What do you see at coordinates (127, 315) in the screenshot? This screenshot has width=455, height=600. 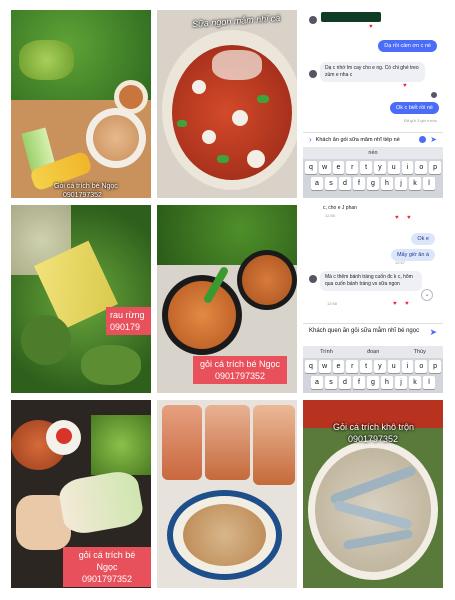 I see `label-line: rau rừng` at bounding box center [127, 315].